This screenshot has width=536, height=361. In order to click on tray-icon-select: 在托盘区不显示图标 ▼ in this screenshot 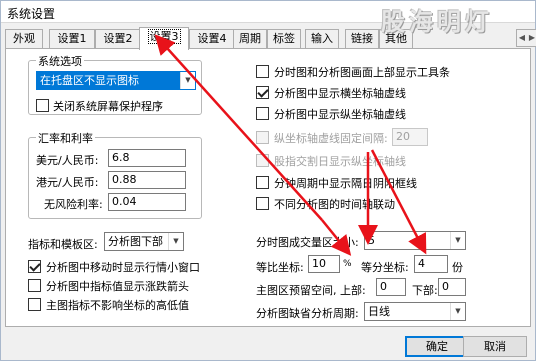, I will do `click(116, 80)`.